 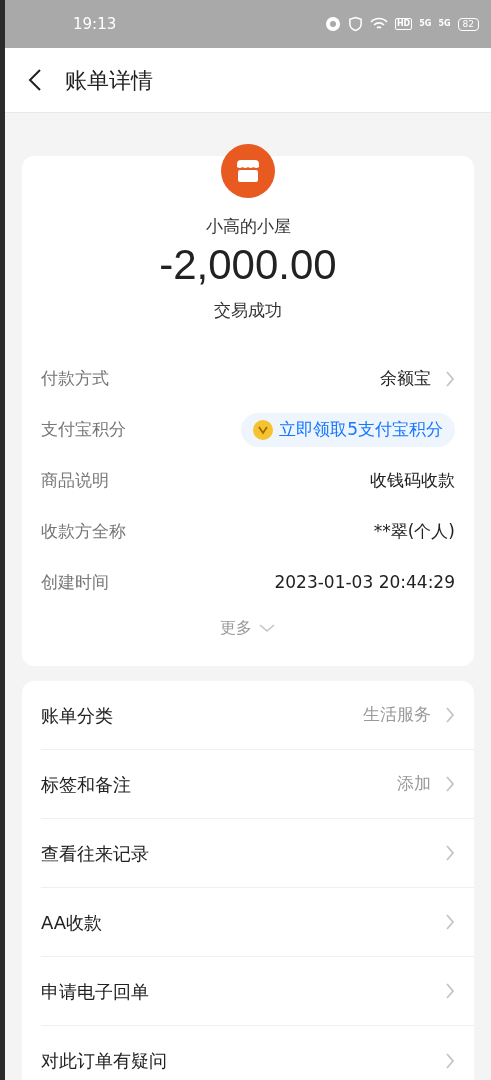 What do you see at coordinates (412, 480) in the screenshot?
I see `detail-value: 收钱码收款` at bounding box center [412, 480].